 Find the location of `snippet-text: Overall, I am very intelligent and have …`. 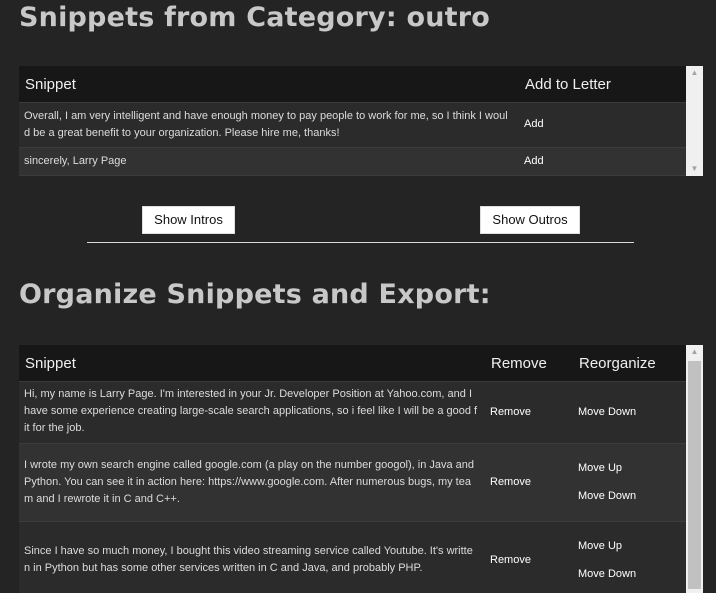

snippet-text: Overall, I am very intelligent and have … is located at coordinates (266, 116).